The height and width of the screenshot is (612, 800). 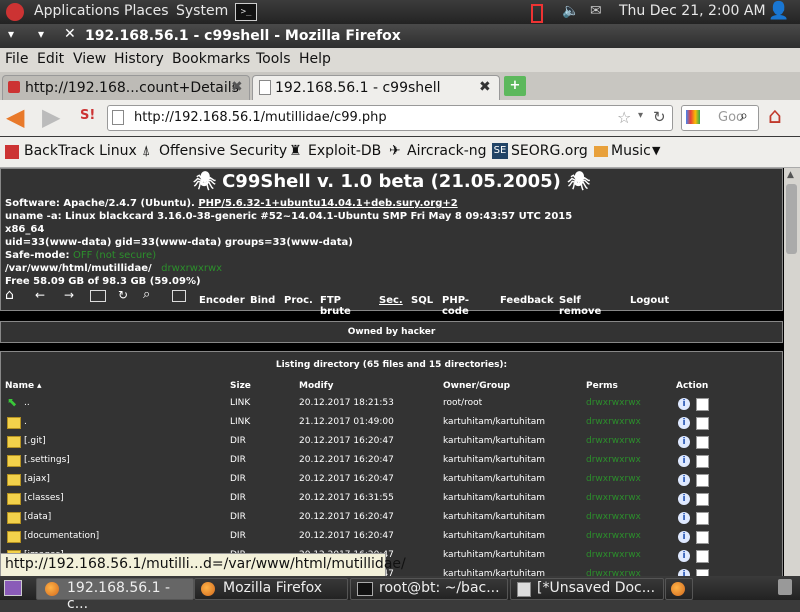 I want to click on parent-dir-icon: ⬉, so click(x=12, y=402).